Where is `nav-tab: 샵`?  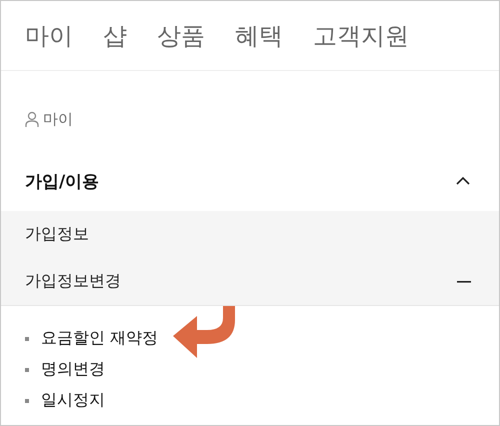 nav-tab: 샵 is located at coordinates (115, 36).